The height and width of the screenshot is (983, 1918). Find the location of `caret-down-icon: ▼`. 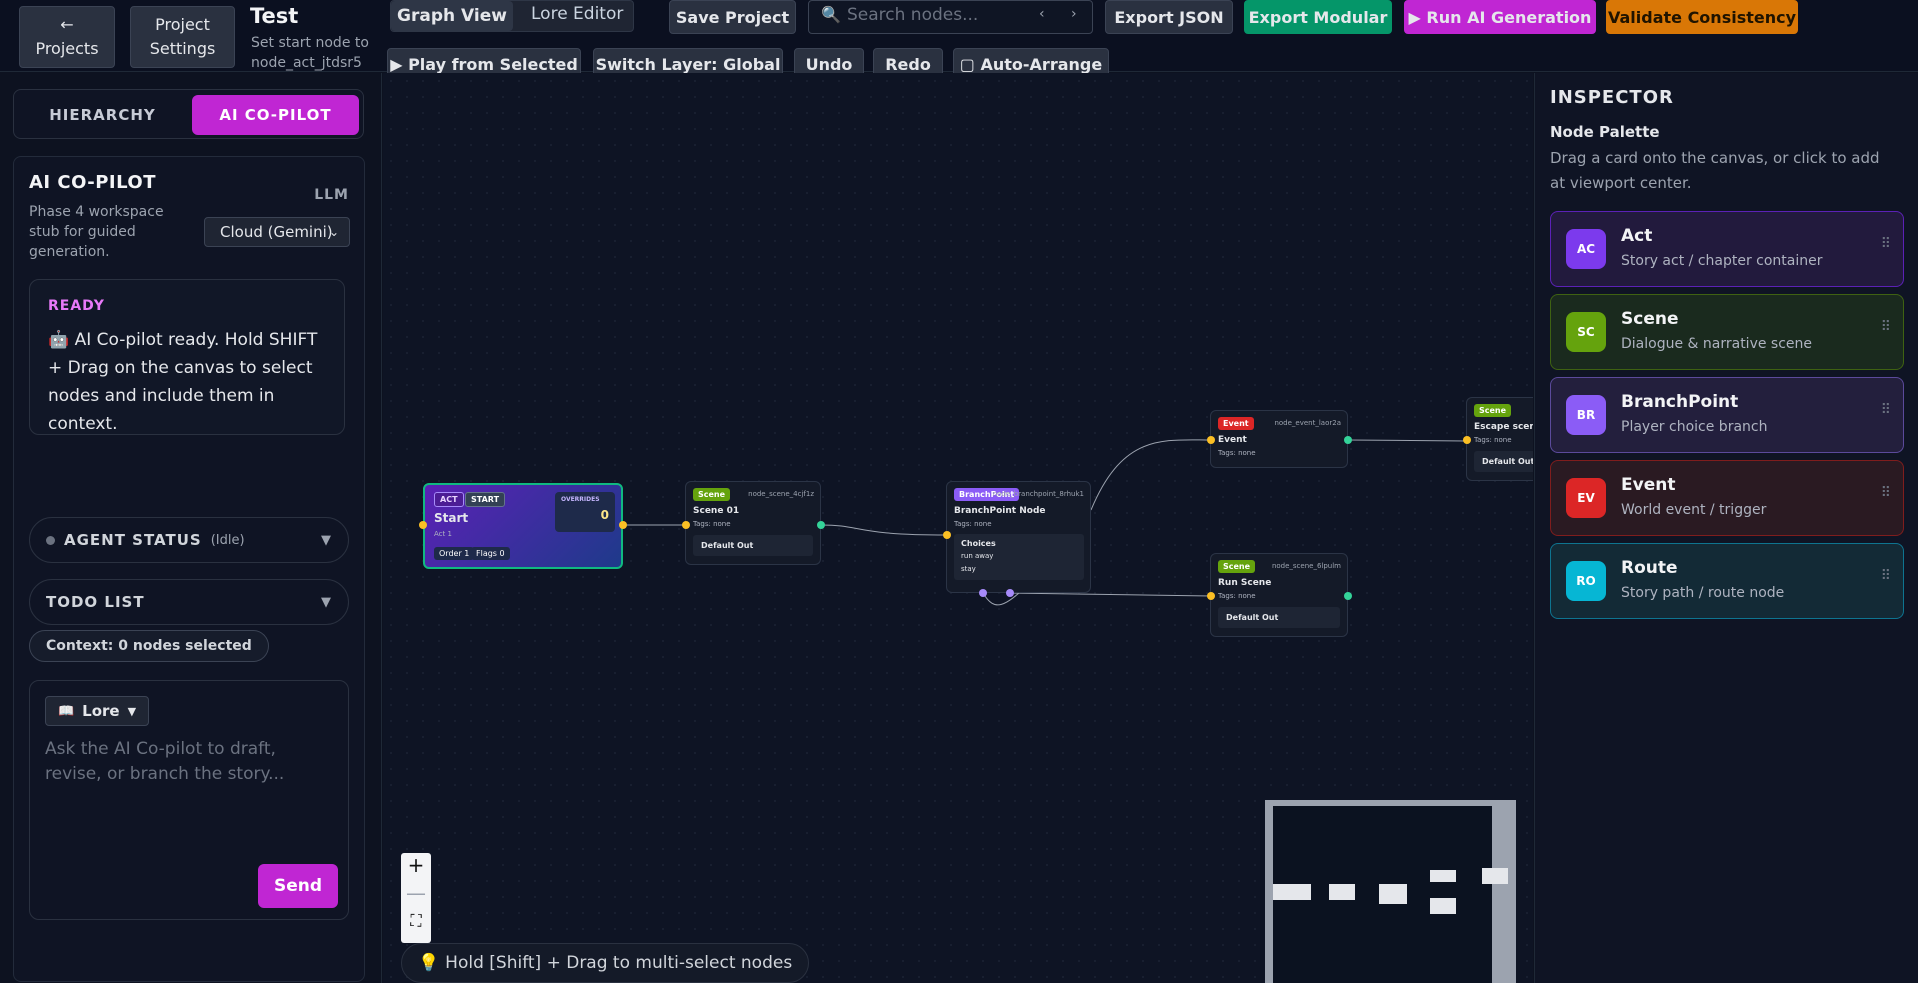

caret-down-icon: ▼ is located at coordinates (326, 602).